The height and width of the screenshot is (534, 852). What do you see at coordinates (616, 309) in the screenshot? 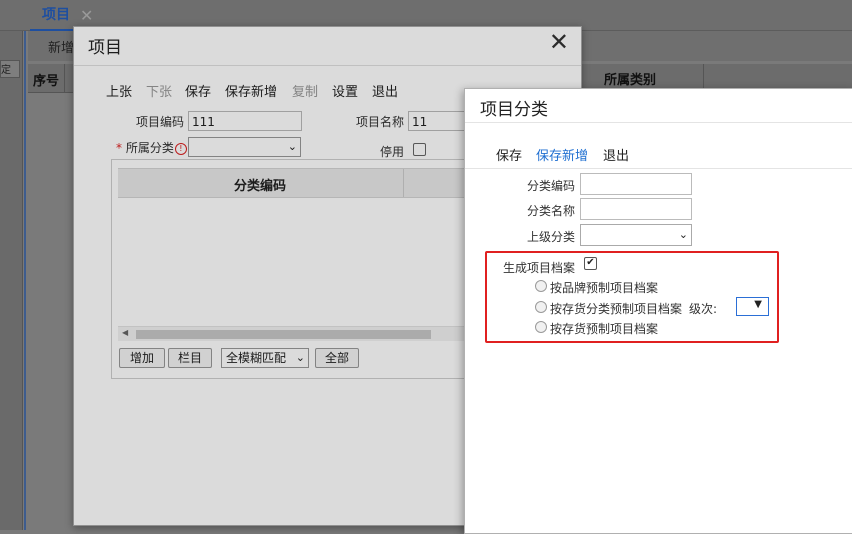
I see `option-by-inventory-category-label: 按存货分类预制项目档案` at bounding box center [616, 309].